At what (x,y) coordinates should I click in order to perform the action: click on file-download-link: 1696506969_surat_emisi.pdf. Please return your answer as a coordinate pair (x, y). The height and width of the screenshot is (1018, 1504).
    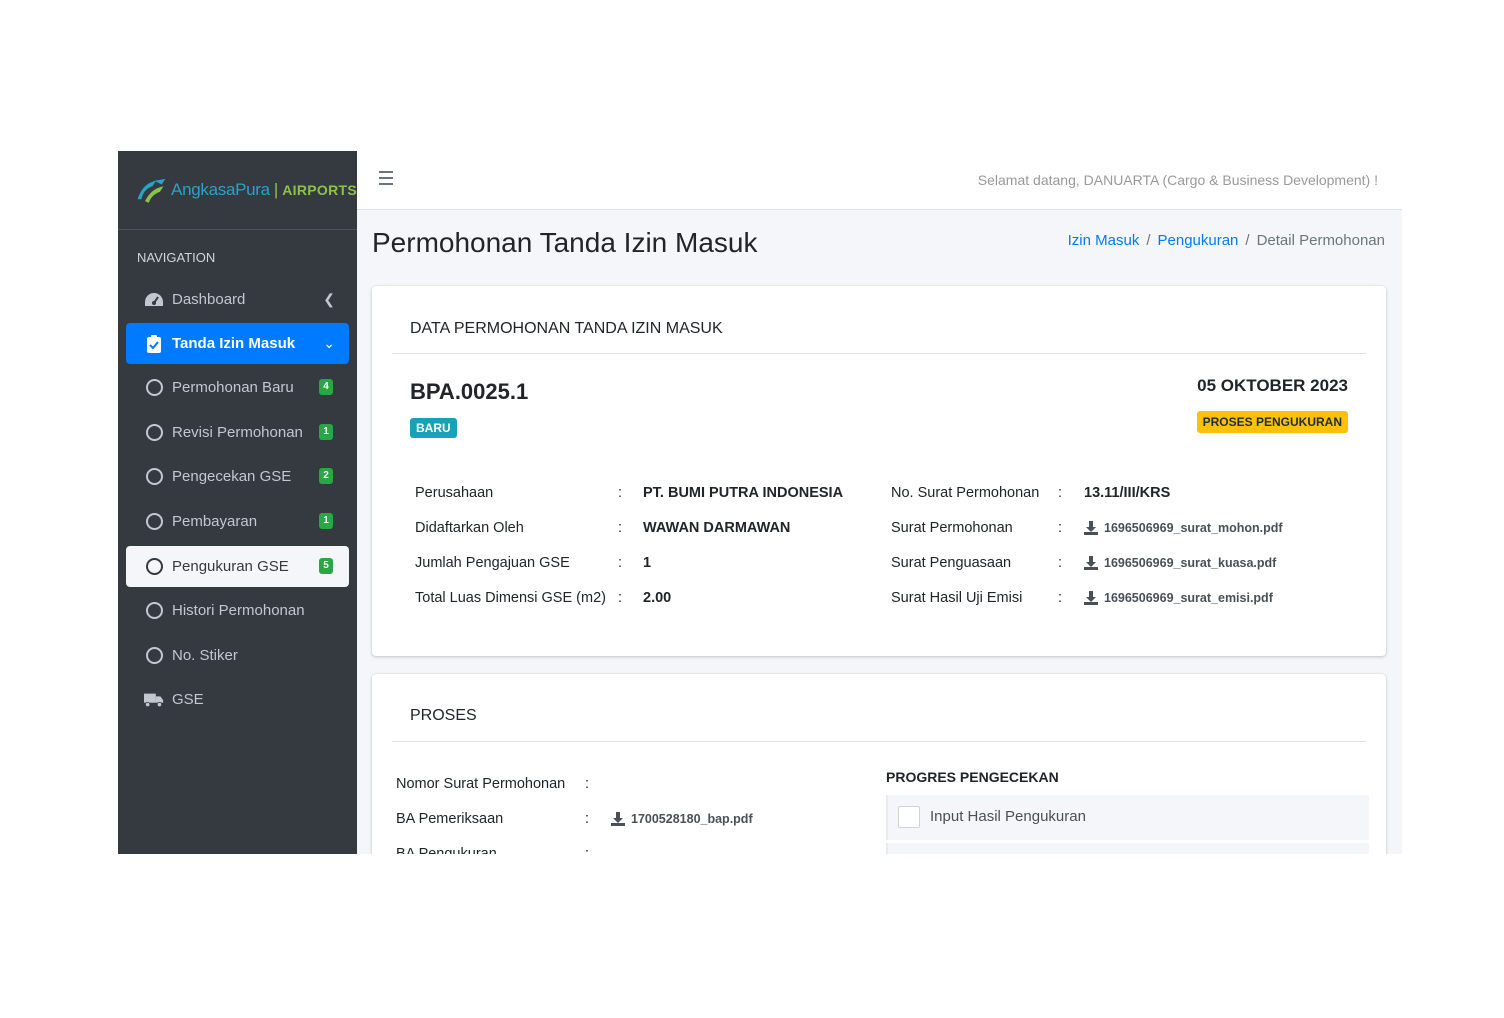
    Looking at the image, I should click on (1178, 598).